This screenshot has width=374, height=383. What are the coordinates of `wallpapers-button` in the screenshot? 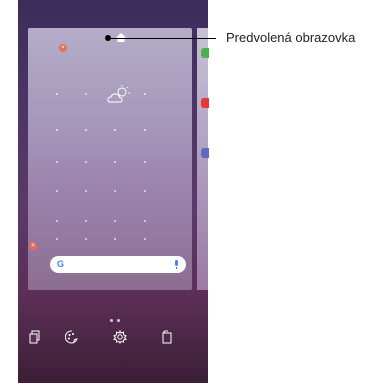 It's located at (72, 338).